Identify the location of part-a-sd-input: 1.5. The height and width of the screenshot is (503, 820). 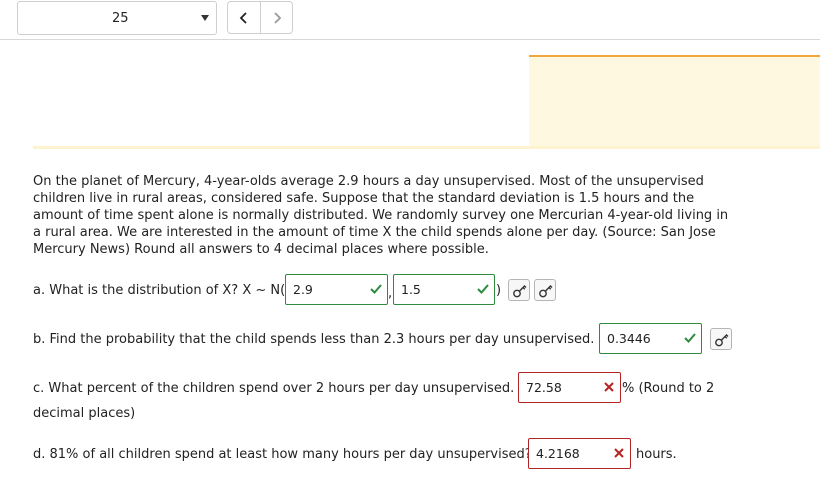
(444, 289).